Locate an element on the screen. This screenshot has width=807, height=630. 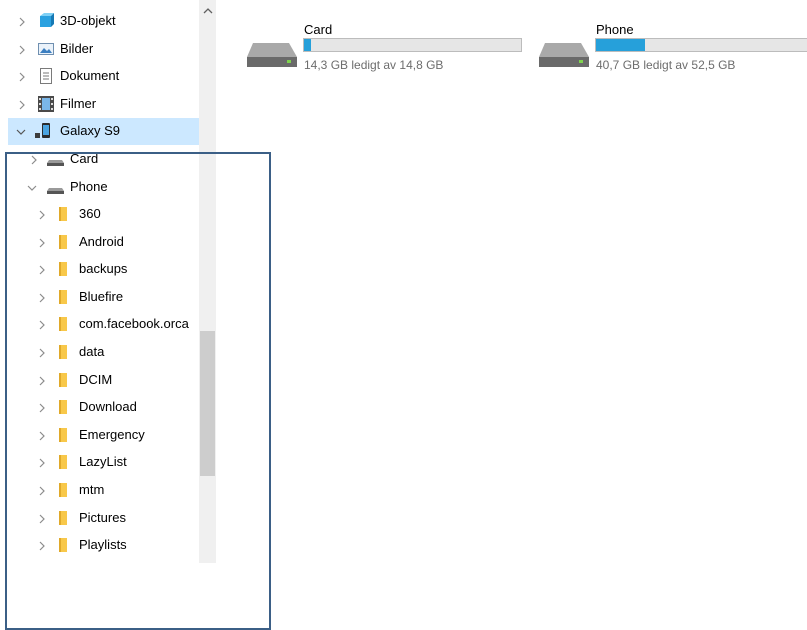
folder-item: LazyList is located at coordinates (99, 462).